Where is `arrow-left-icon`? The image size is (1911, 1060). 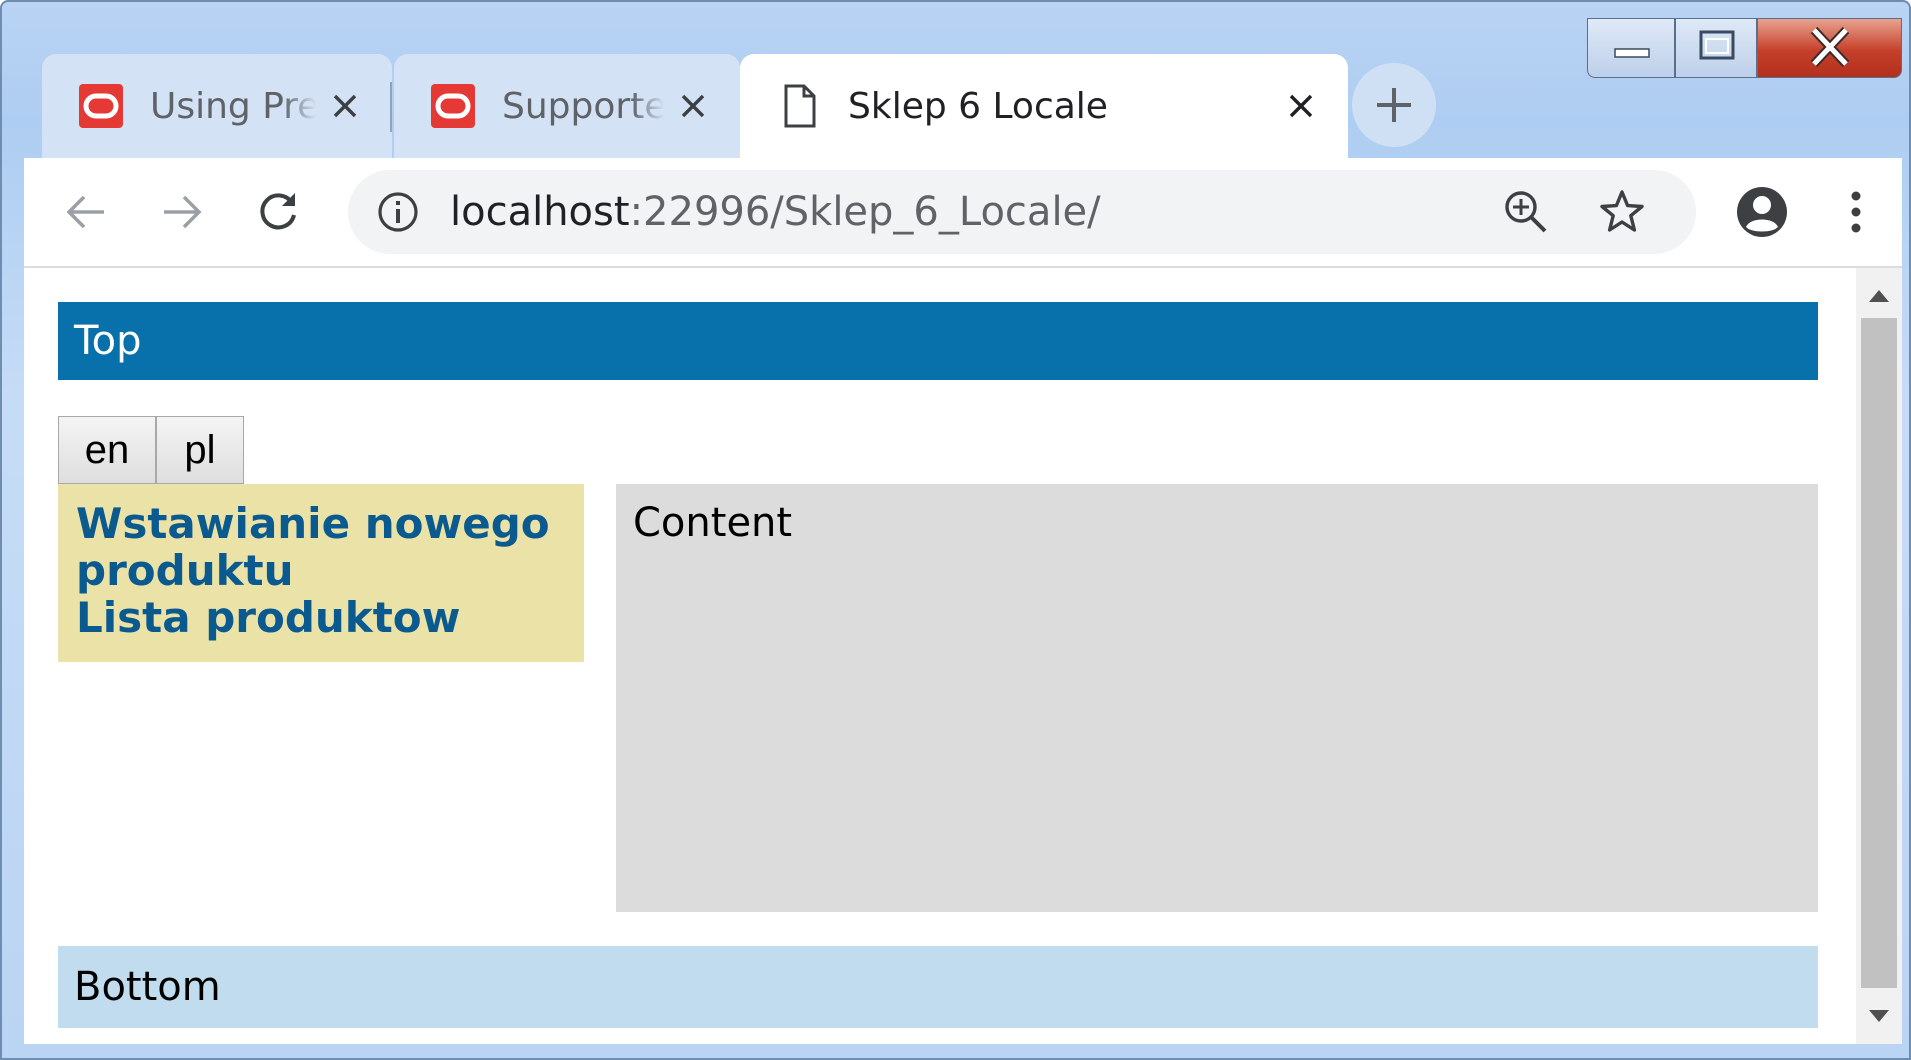 arrow-left-icon is located at coordinates (85, 212).